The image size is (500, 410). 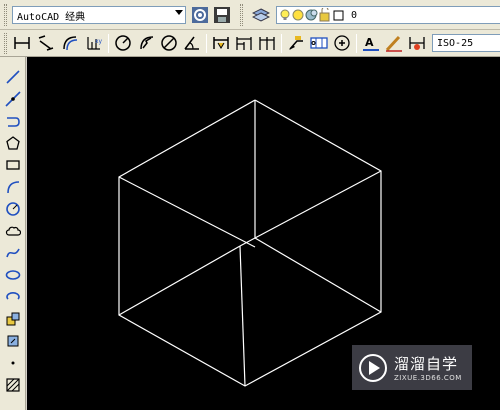 What do you see at coordinates (51, 17) in the screenshot?
I see `workspace-value: AutoCAD 经典` at bounding box center [51, 17].